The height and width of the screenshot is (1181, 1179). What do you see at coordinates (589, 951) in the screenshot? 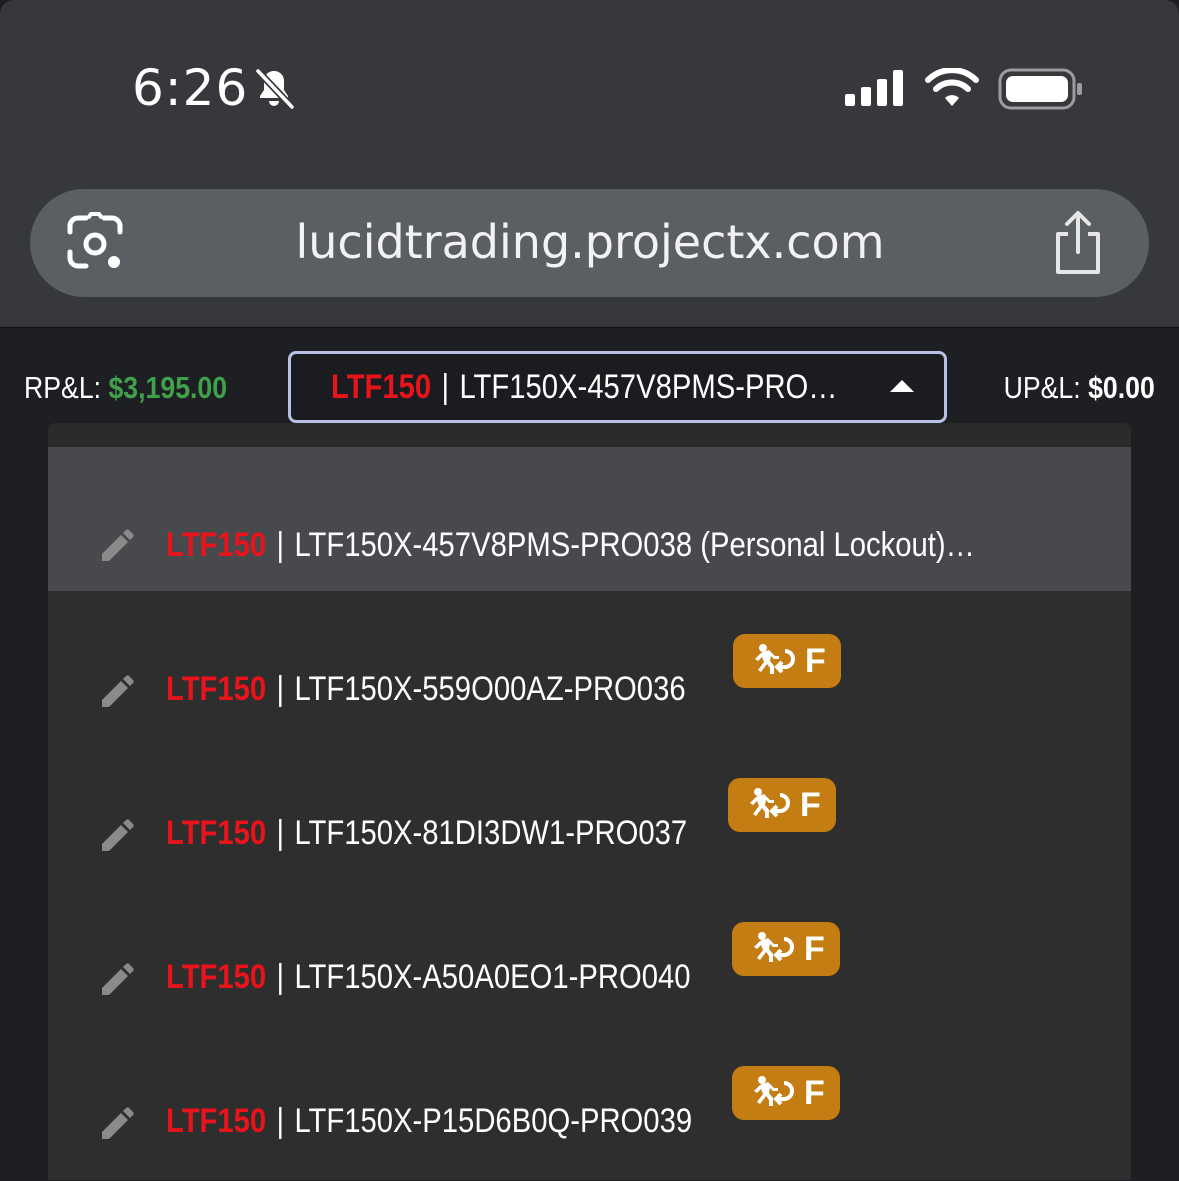
I see `account-option: LTF150 | LTF150X-A50A0EO1-PRO040 F` at bounding box center [589, 951].